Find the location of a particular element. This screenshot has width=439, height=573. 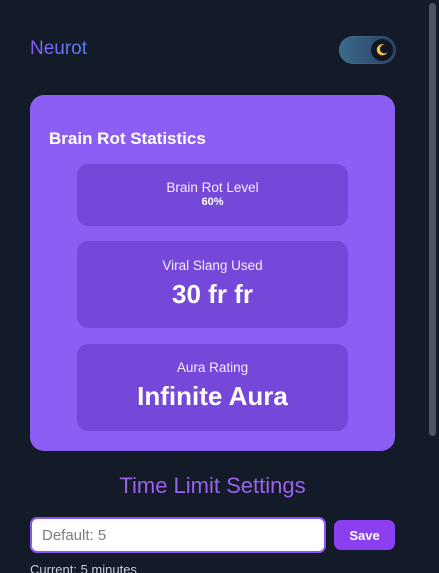

time-limit-title: Time Limit Settings is located at coordinates (212, 485).